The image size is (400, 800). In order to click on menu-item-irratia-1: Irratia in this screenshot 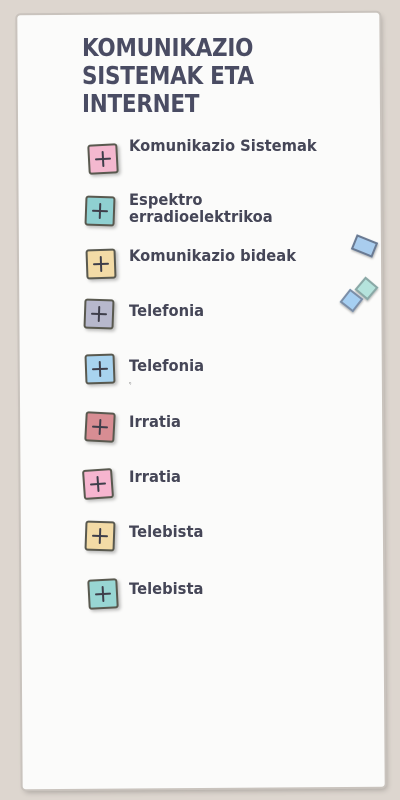, I will do `click(210, 434)`.